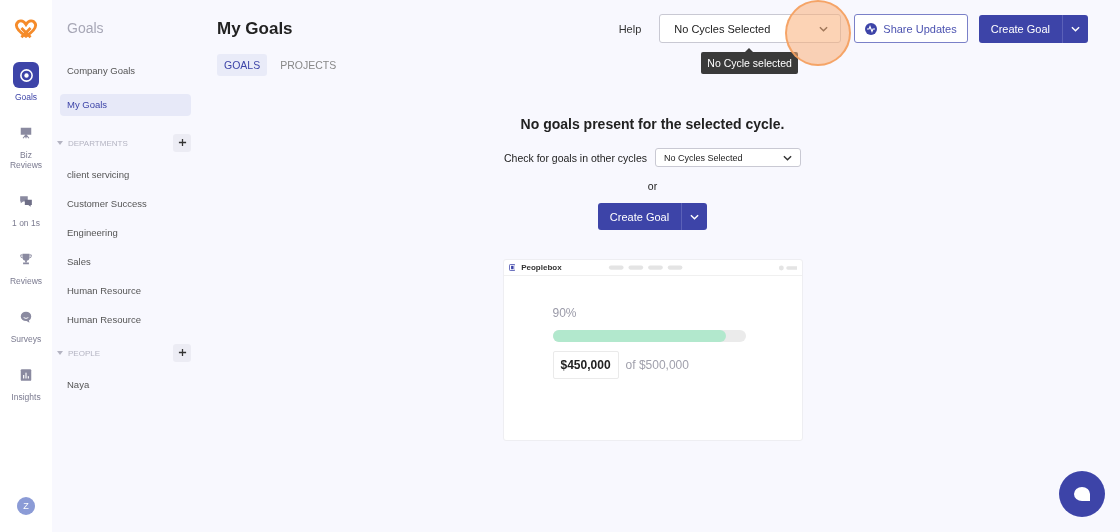  What do you see at coordinates (26, 75) in the screenshot?
I see `target-icon` at bounding box center [26, 75].